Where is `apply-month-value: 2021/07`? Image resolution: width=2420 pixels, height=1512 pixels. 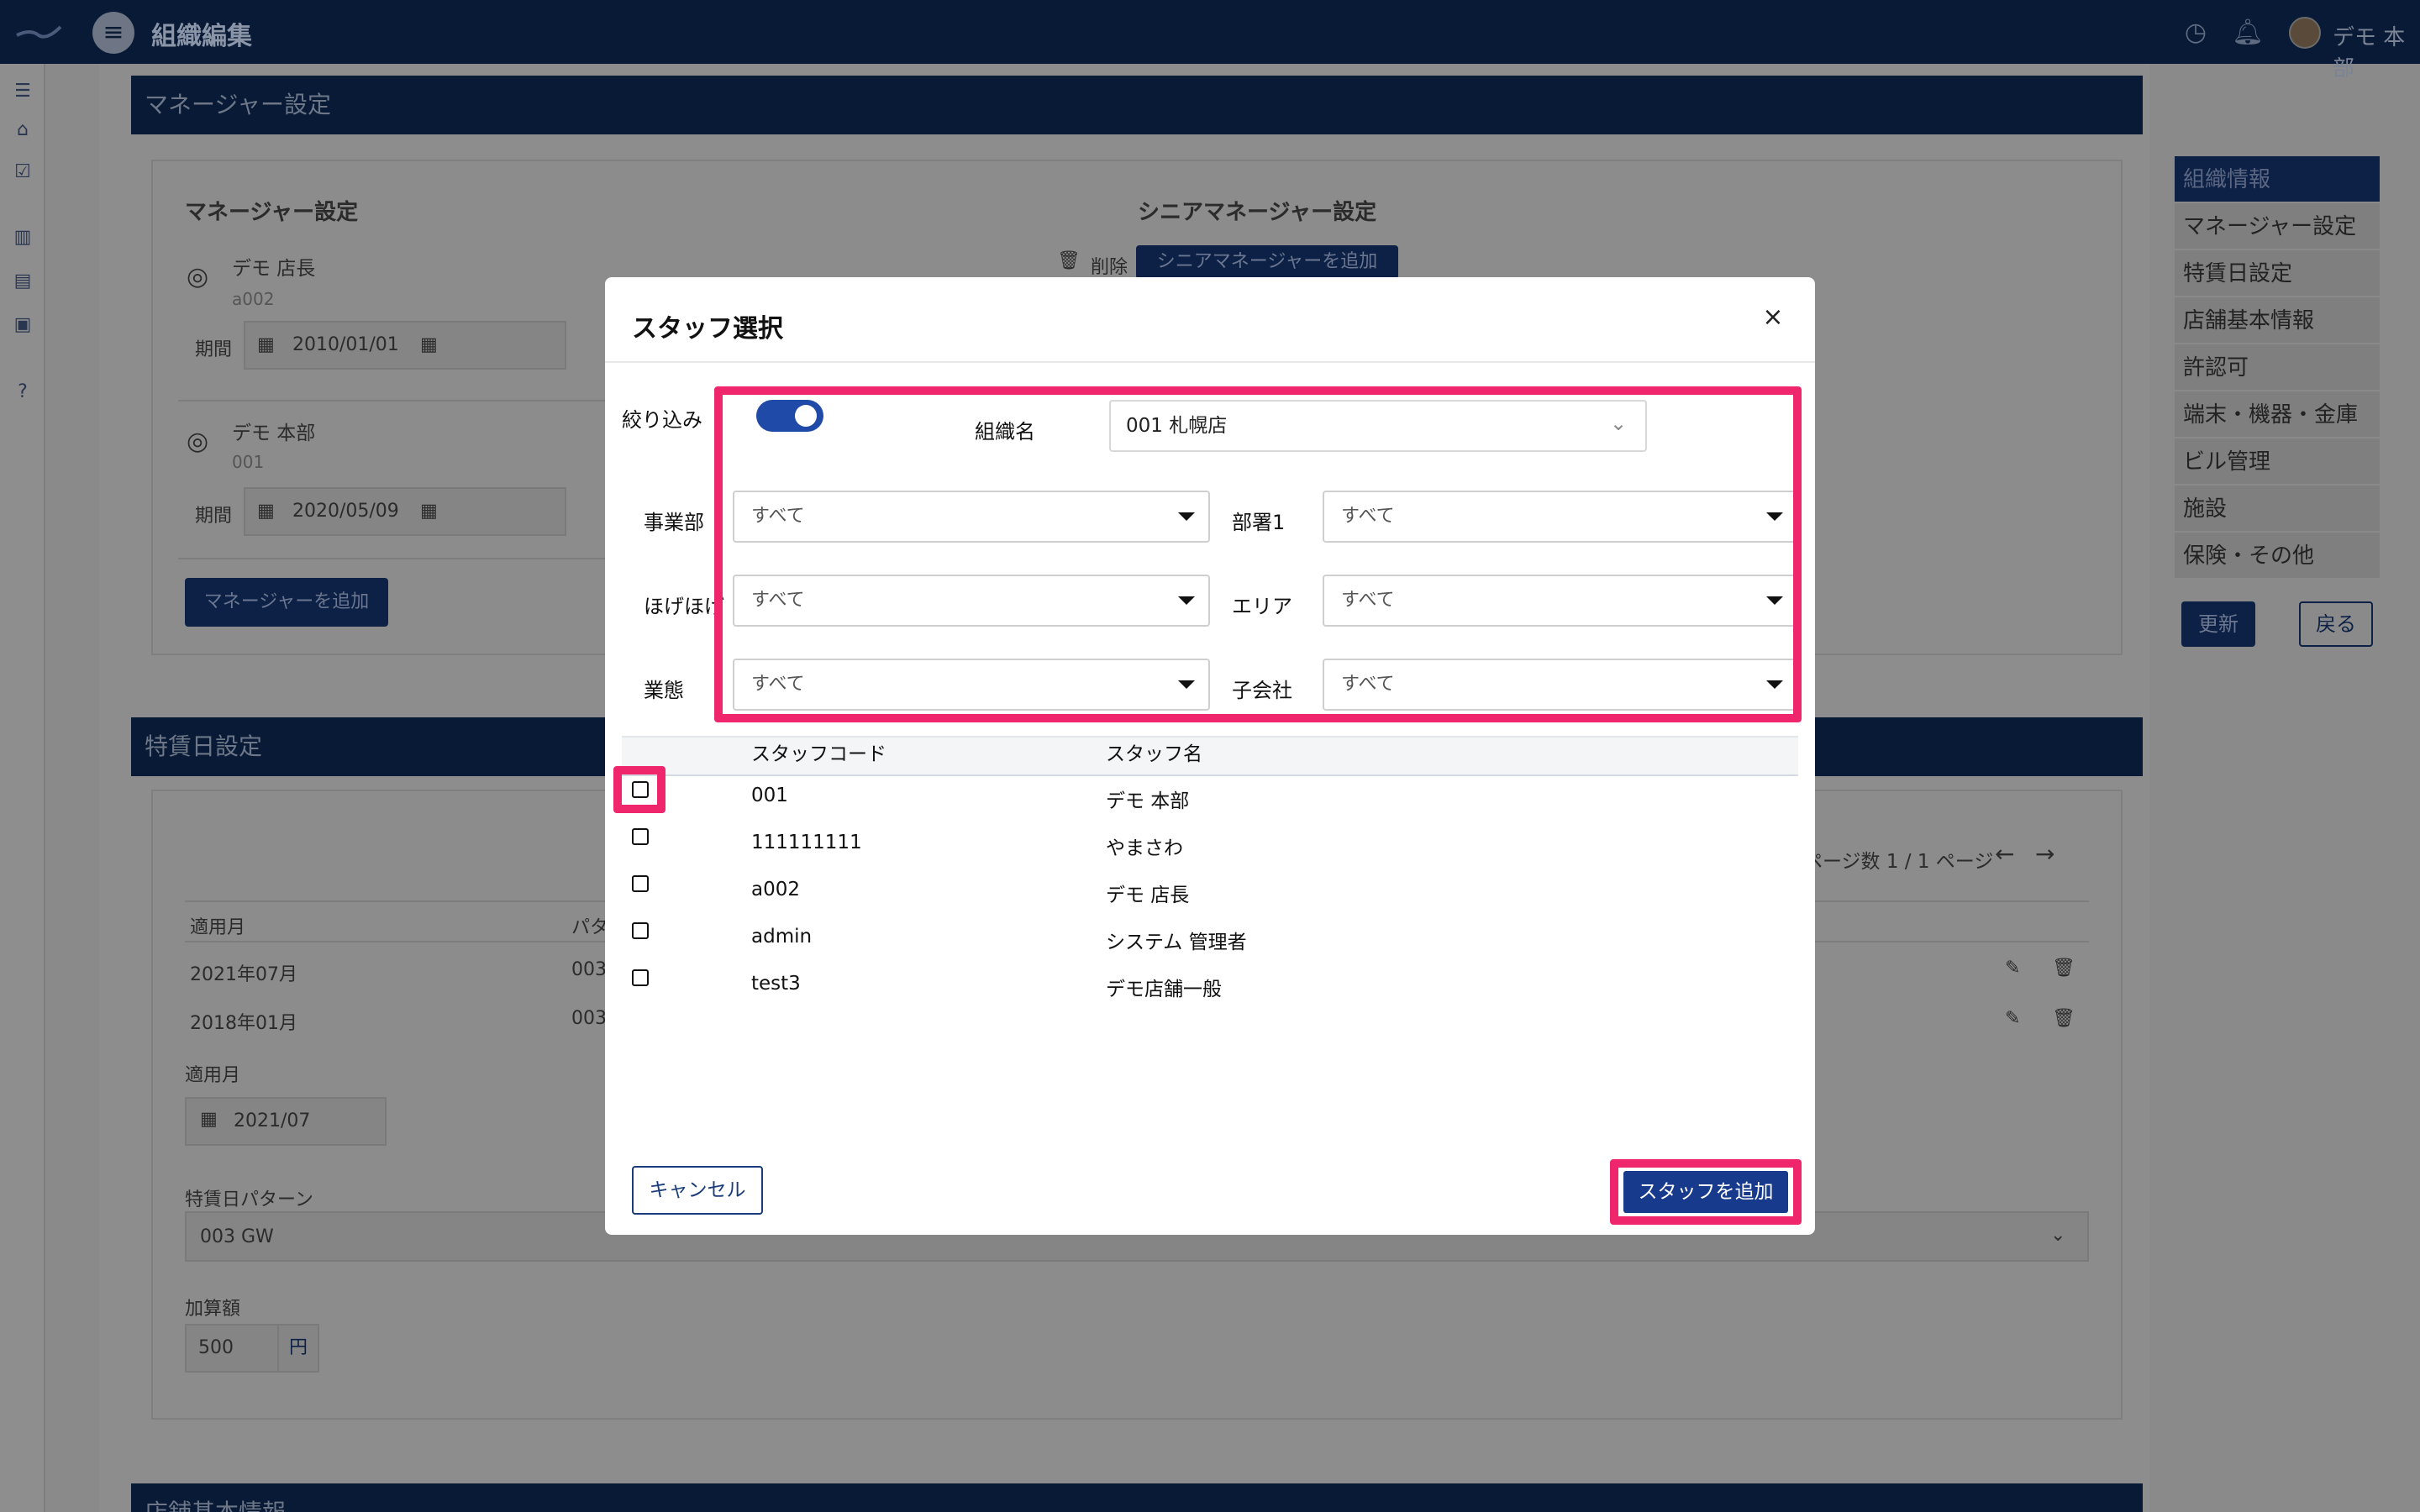 apply-month-value: 2021/07 is located at coordinates (272, 1120).